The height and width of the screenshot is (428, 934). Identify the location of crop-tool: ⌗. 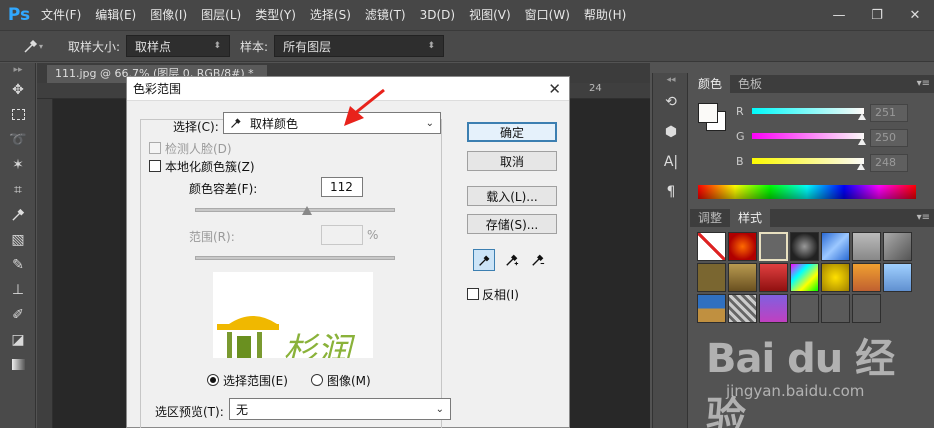
(18, 189).